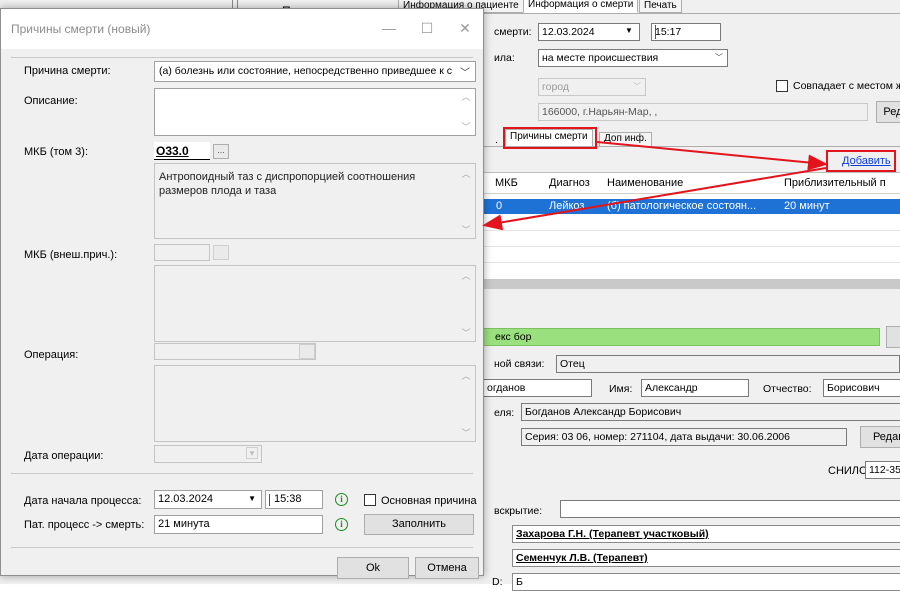 The width and height of the screenshot is (900, 591). Describe the element at coordinates (712, 156) in the screenshot. I see `annotation-arrow-to-add` at that location.